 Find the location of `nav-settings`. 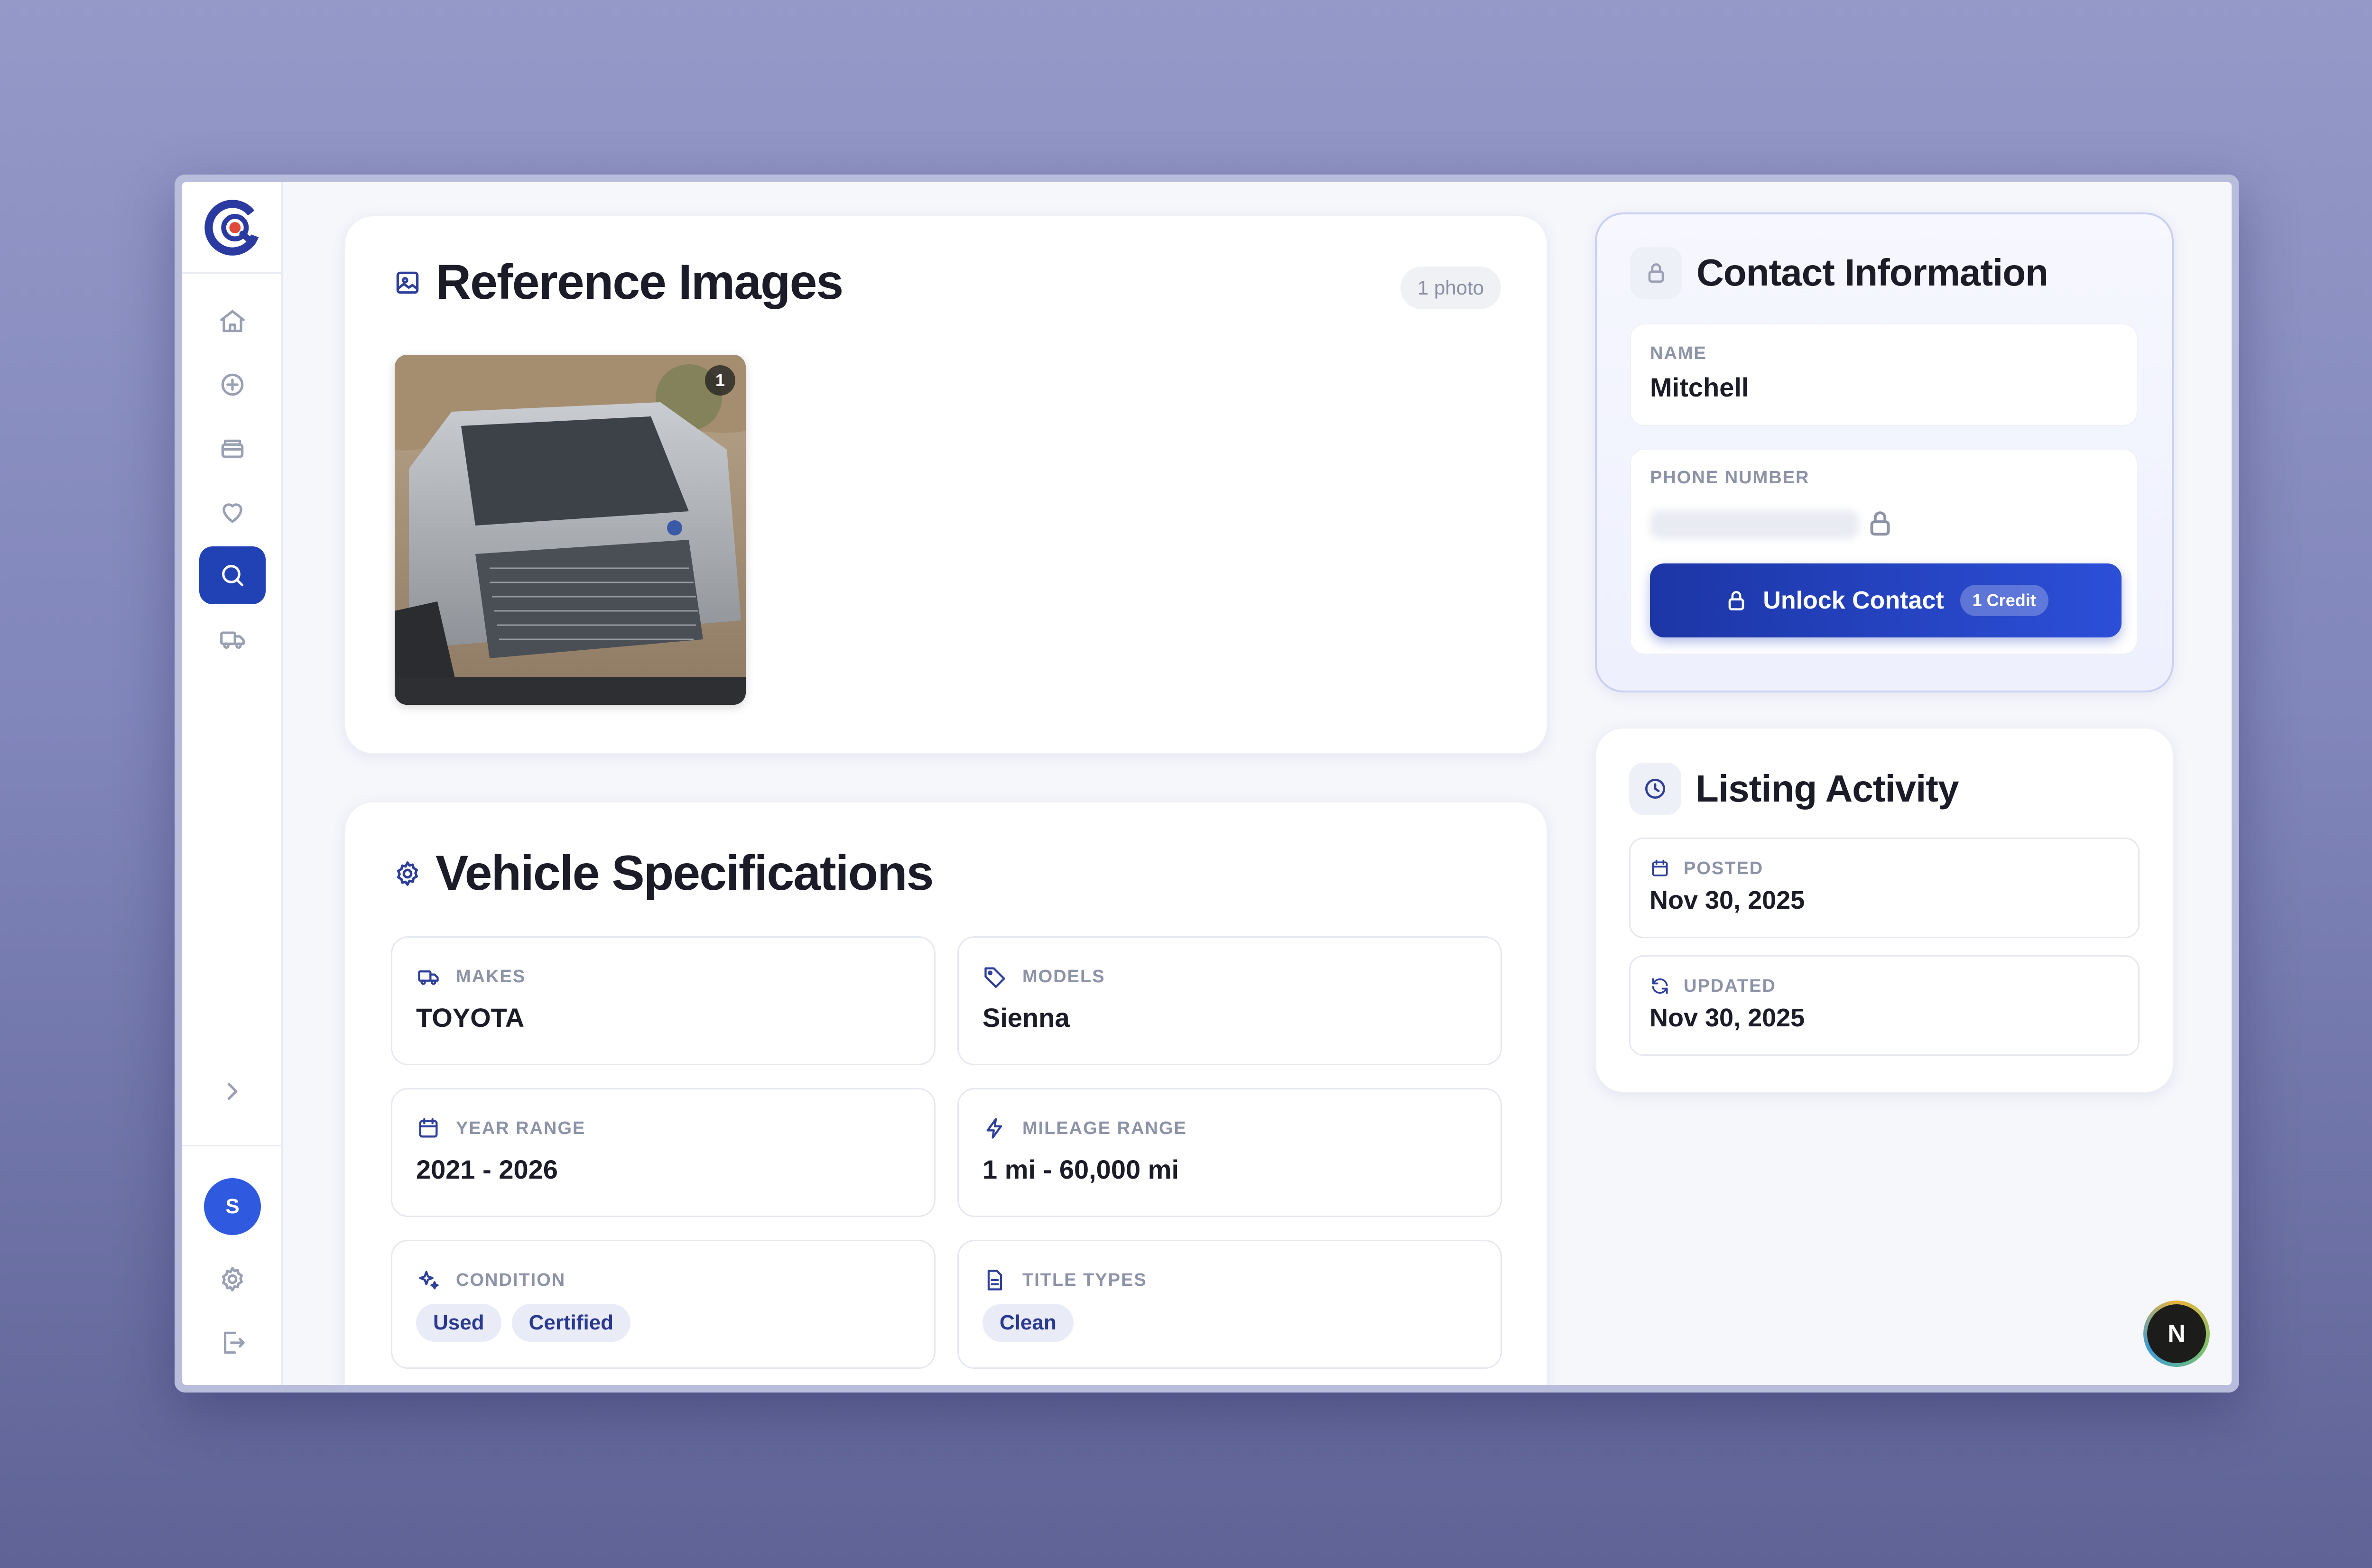

nav-settings is located at coordinates (232, 1279).